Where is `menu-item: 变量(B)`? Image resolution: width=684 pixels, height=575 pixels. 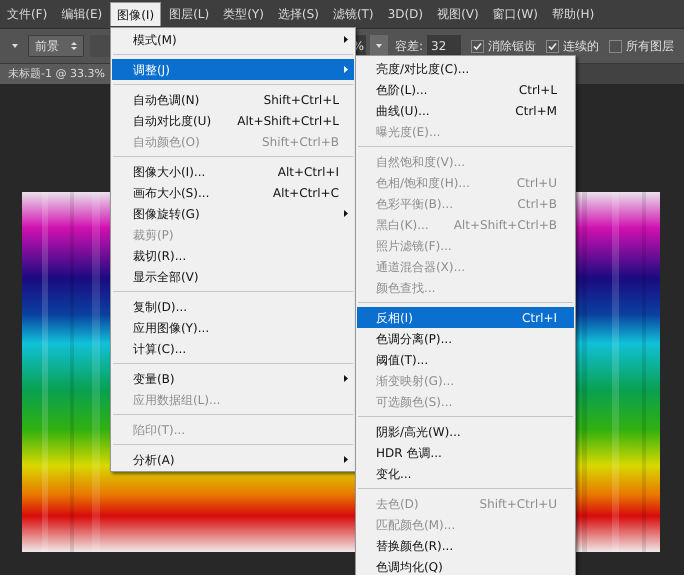
menu-item: 变量(B) is located at coordinates (233, 378).